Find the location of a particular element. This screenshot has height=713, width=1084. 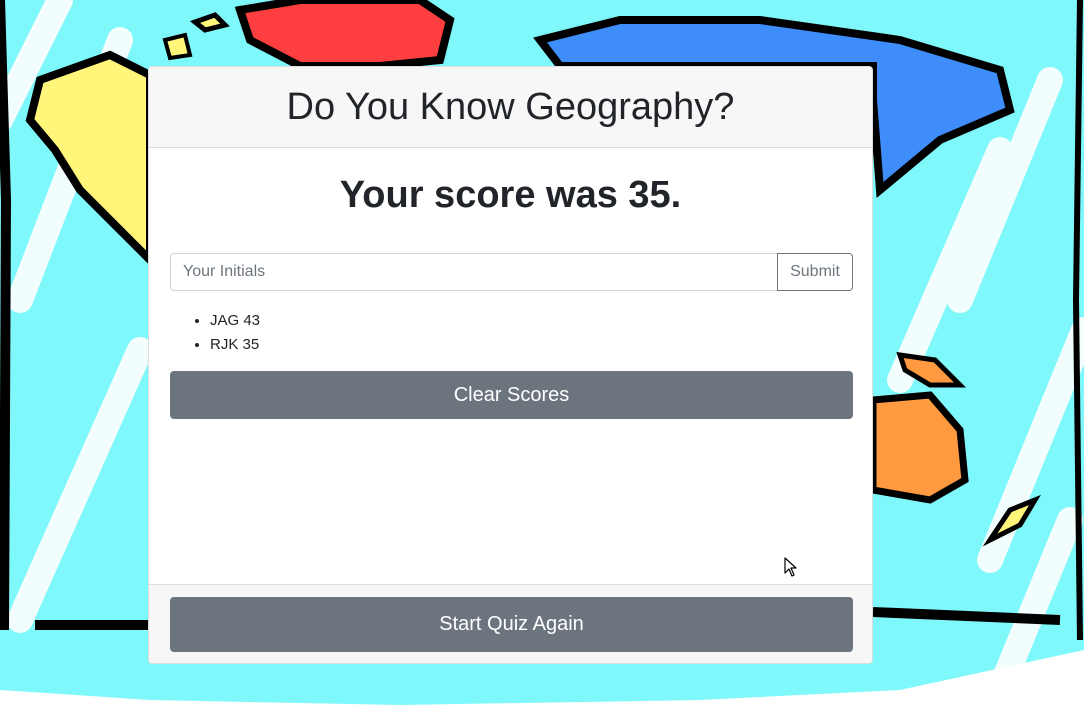

page-title: Do You Know Geography? is located at coordinates (510, 106).